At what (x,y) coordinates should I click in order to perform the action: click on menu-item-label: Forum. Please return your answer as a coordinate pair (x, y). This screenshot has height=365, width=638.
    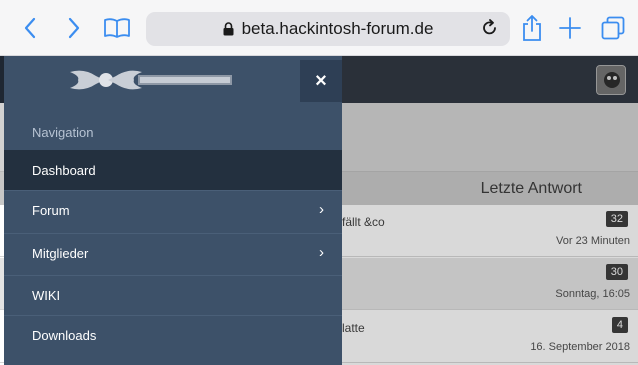
    Looking at the image, I should click on (51, 210).